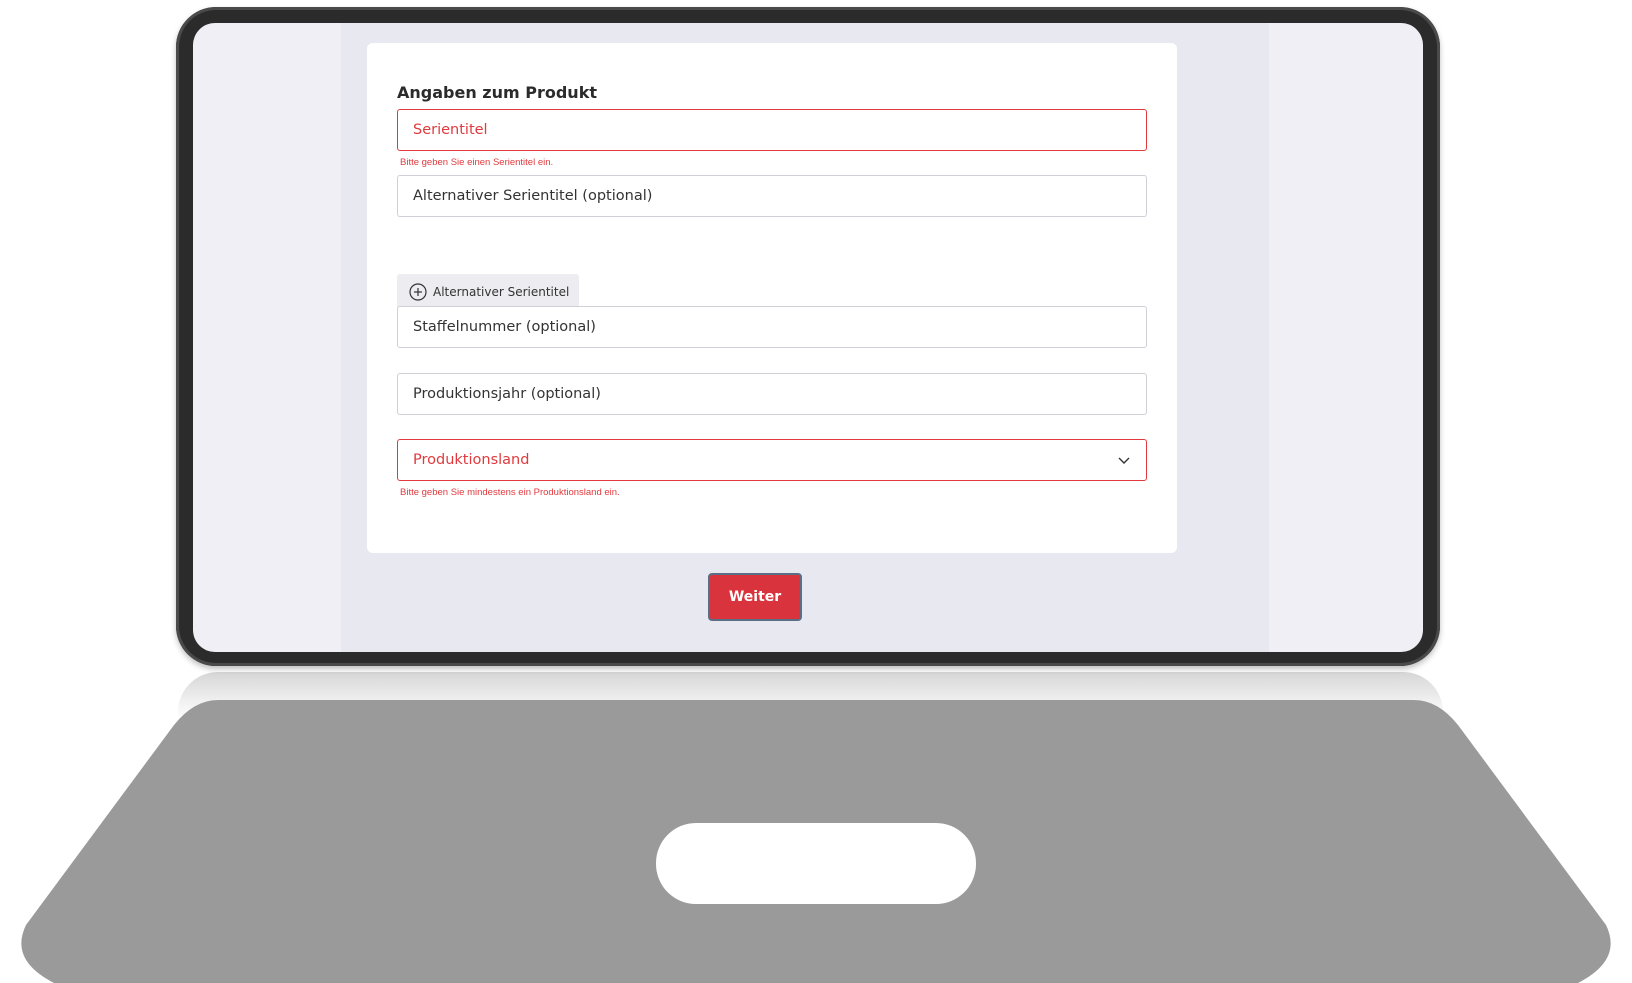 Image resolution: width=1632 pixels, height=983 pixels. Describe the element at coordinates (501, 292) in the screenshot. I see `add-alt-serientitel-label: Alternativer Serientitel` at that location.